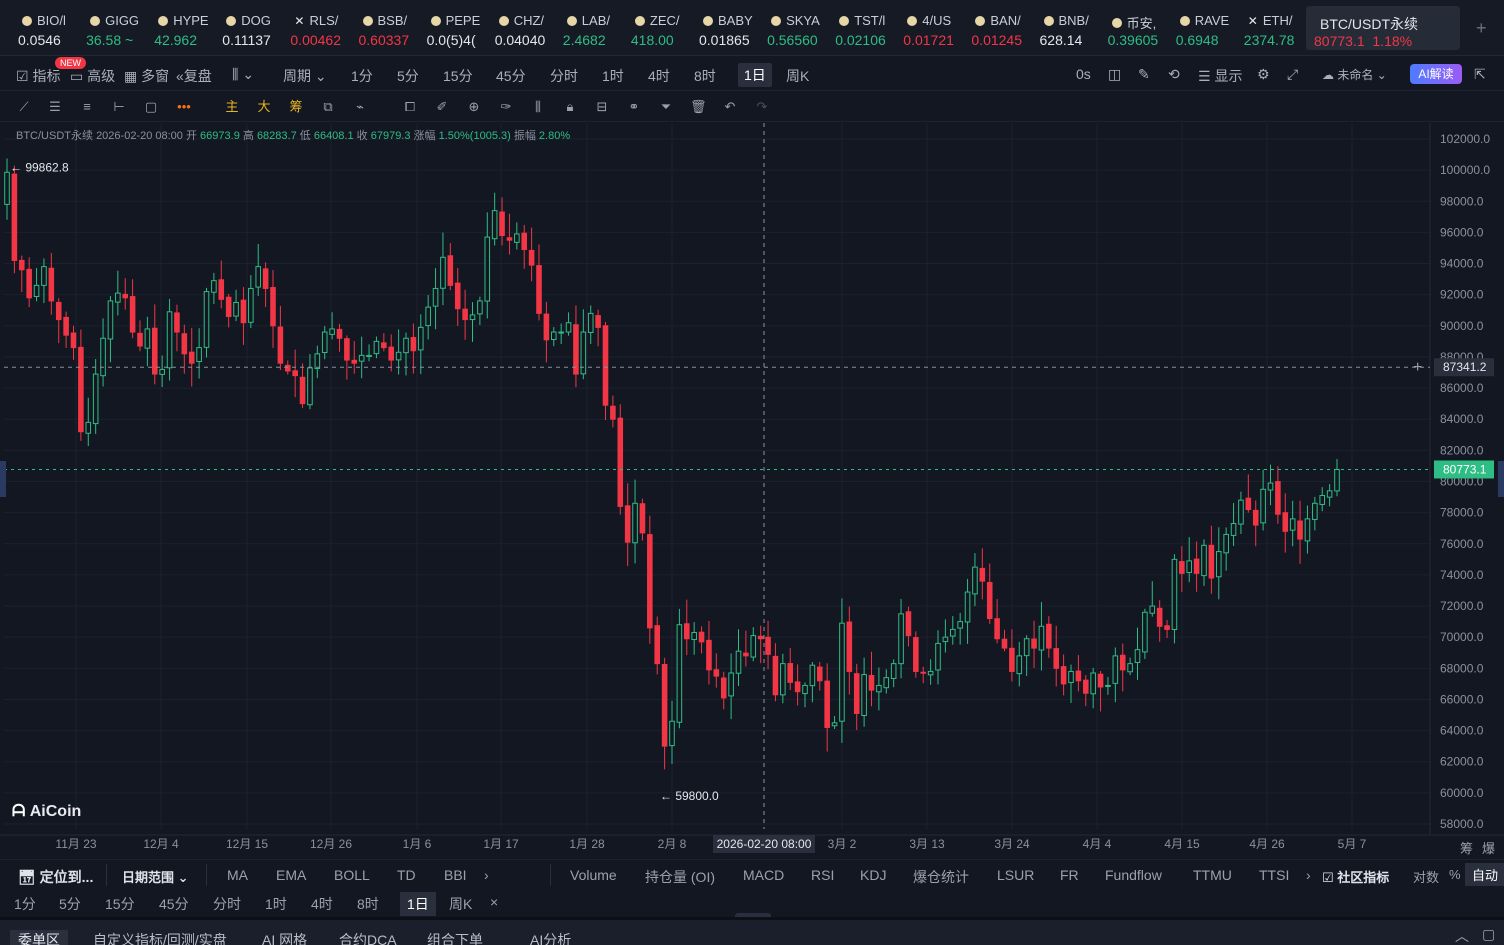  I want to click on ticker-item: 币安, 0.39605, so click(1142, 28).